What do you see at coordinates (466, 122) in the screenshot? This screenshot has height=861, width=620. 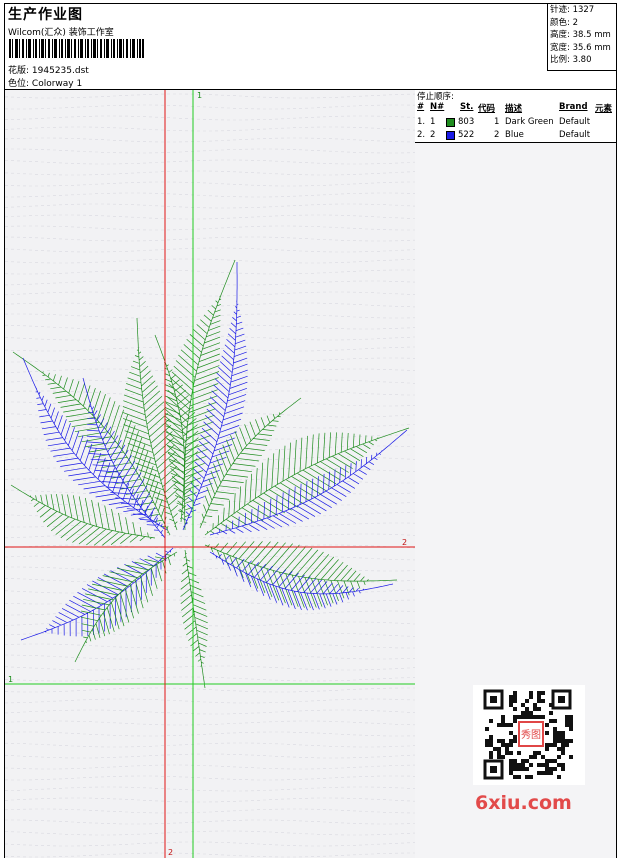 I see `row-code: 803` at bounding box center [466, 122].